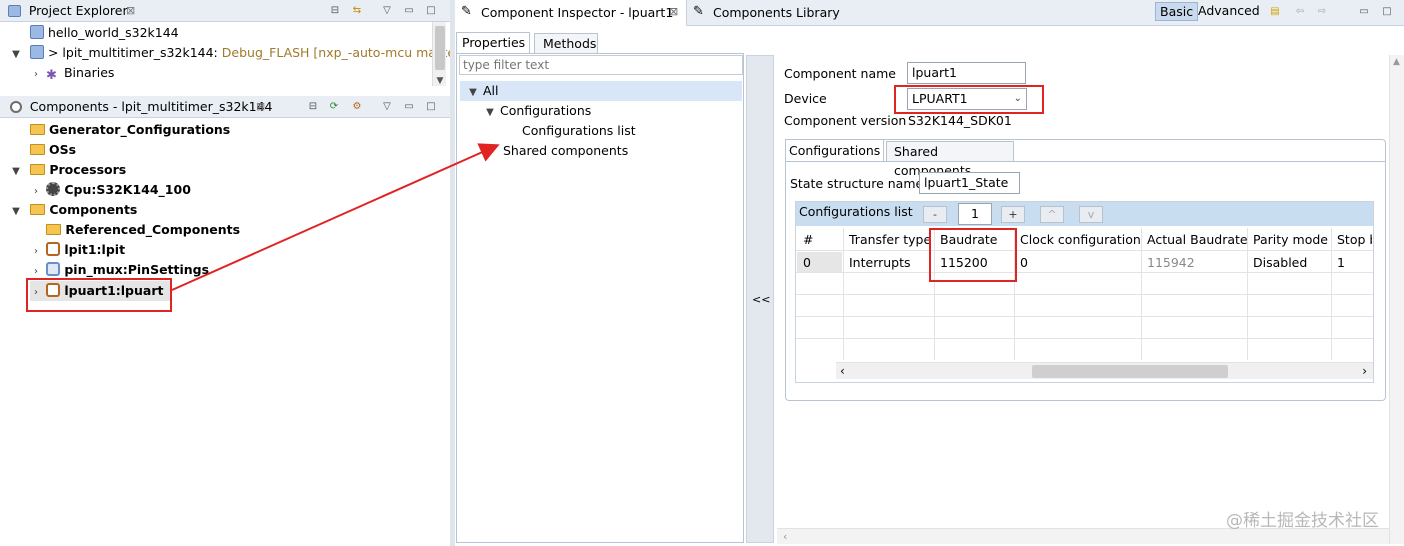 Image resolution: width=1404 pixels, height=546 pixels. I want to click on annotation-arrow, so click(335, 217).